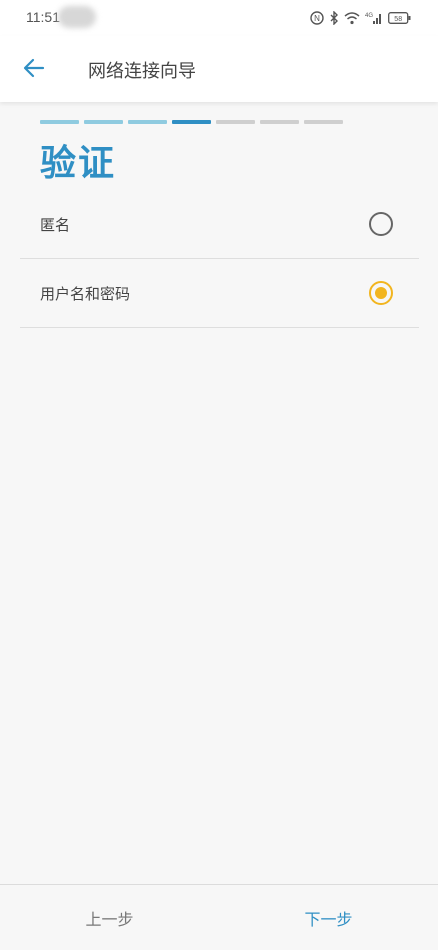 The width and height of the screenshot is (438, 950). What do you see at coordinates (85, 294) in the screenshot?
I see `option-label: 用户名和密码` at bounding box center [85, 294].